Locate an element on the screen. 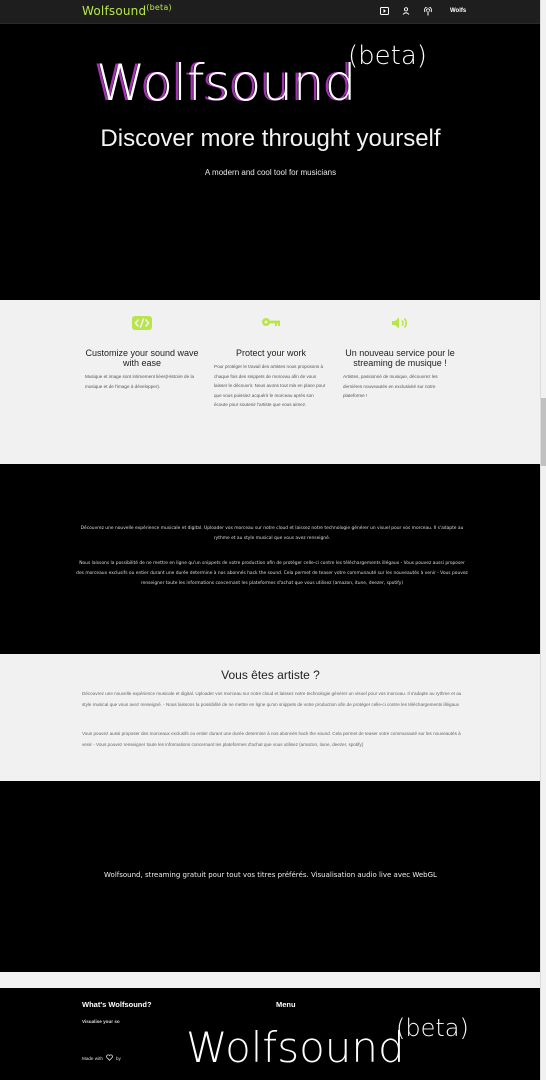 Image resolution: width=546 pixels, height=1080 pixels. podcast-icon is located at coordinates (428, 11).